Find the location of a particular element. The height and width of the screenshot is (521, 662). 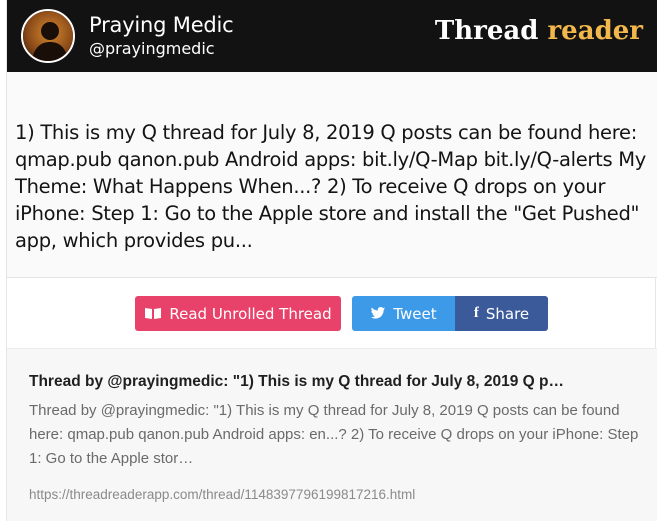

brand-word-reader: reader is located at coordinates (595, 31).